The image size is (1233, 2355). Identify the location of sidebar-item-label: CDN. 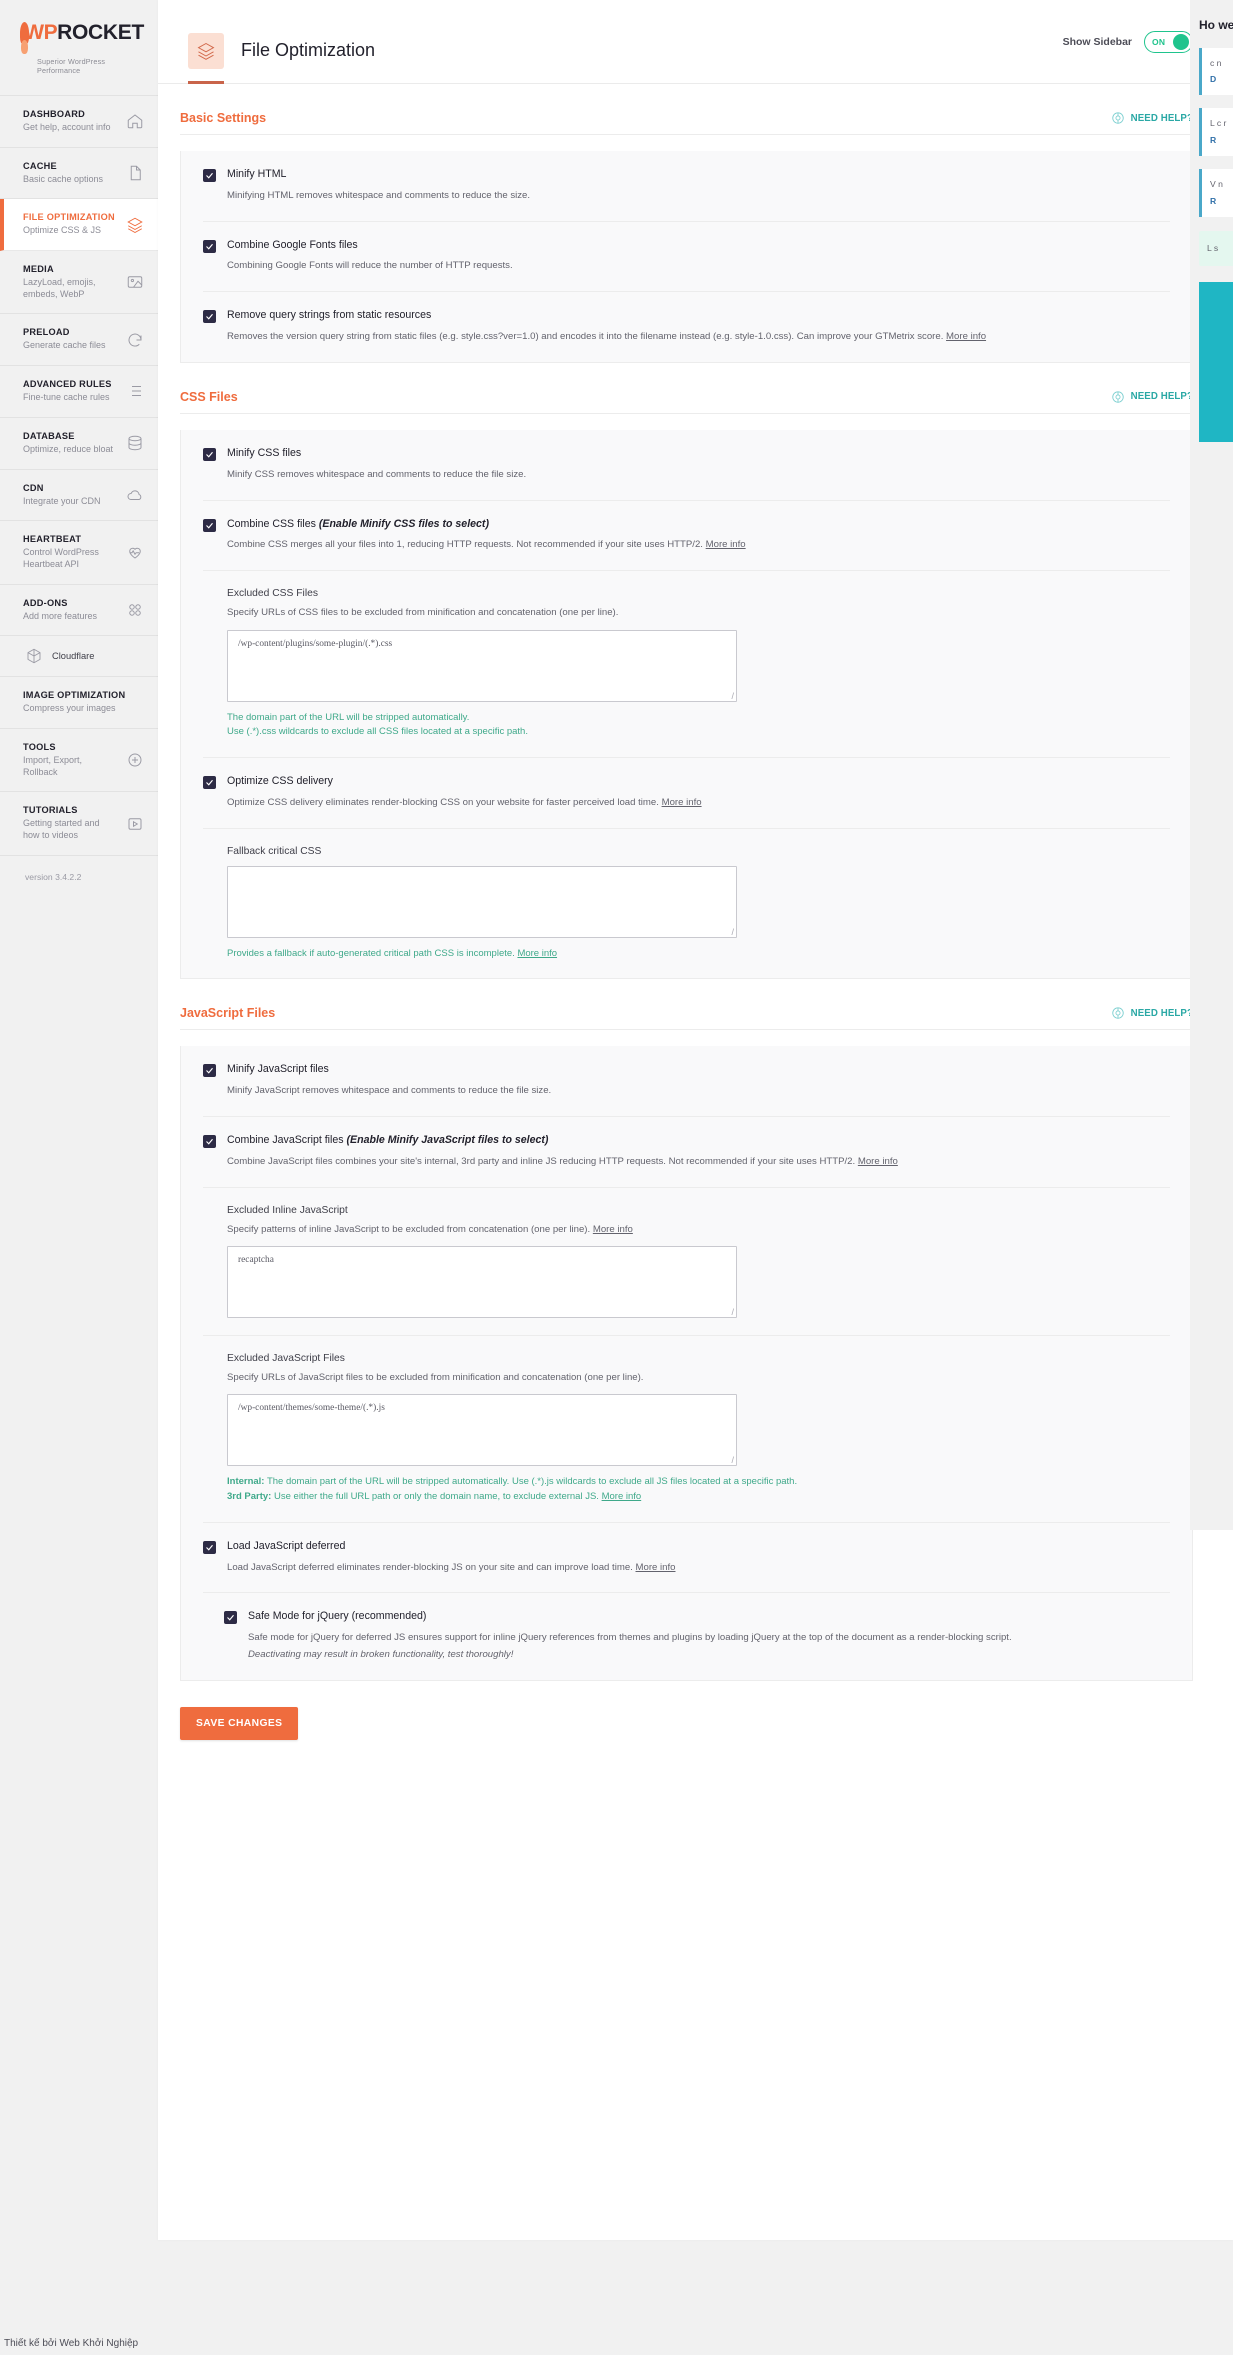
(33, 487).